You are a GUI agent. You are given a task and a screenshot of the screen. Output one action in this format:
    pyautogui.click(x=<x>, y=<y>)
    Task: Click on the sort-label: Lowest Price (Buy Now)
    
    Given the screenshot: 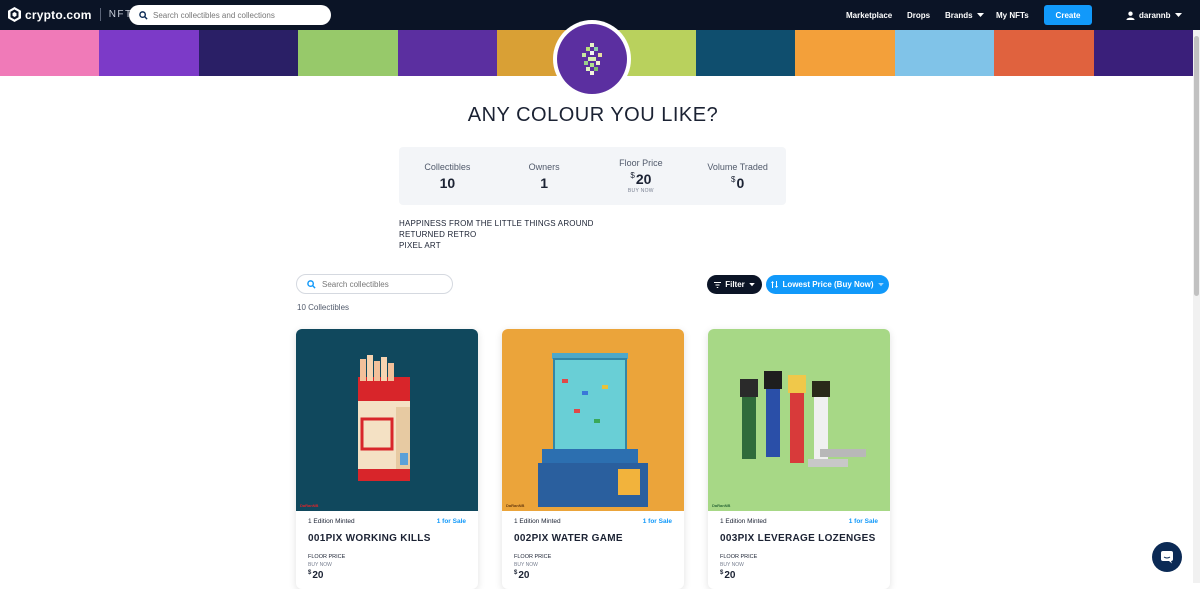 What is the action you would take?
    pyautogui.click(x=828, y=284)
    